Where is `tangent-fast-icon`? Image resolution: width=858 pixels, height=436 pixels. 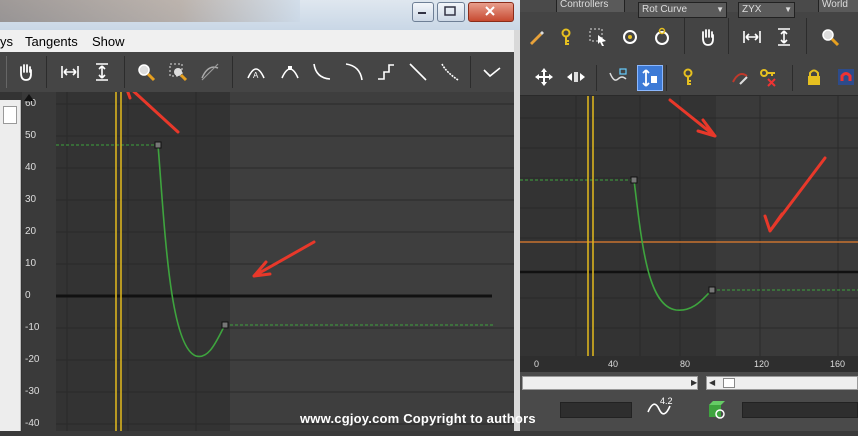 tangent-fast-icon is located at coordinates (322, 72).